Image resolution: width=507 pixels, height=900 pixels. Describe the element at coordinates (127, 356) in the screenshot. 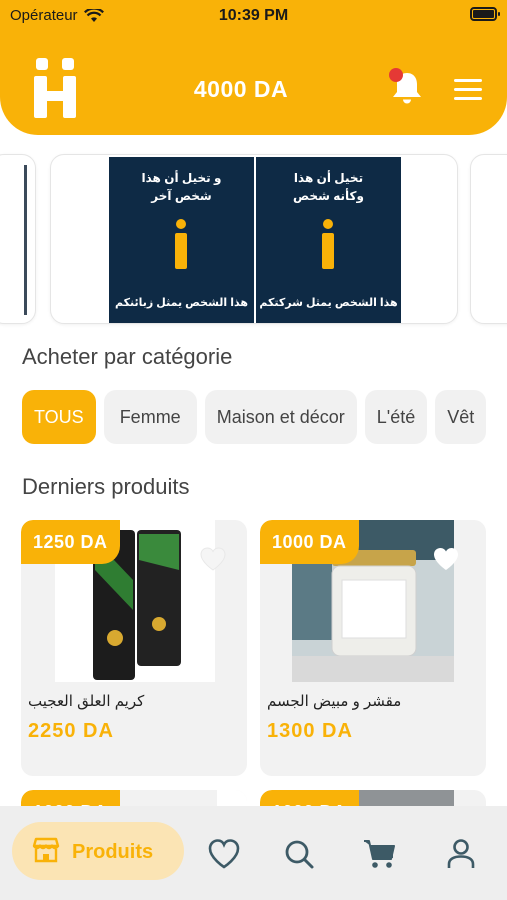

I see `categories-title: Acheter par catégorie` at that location.